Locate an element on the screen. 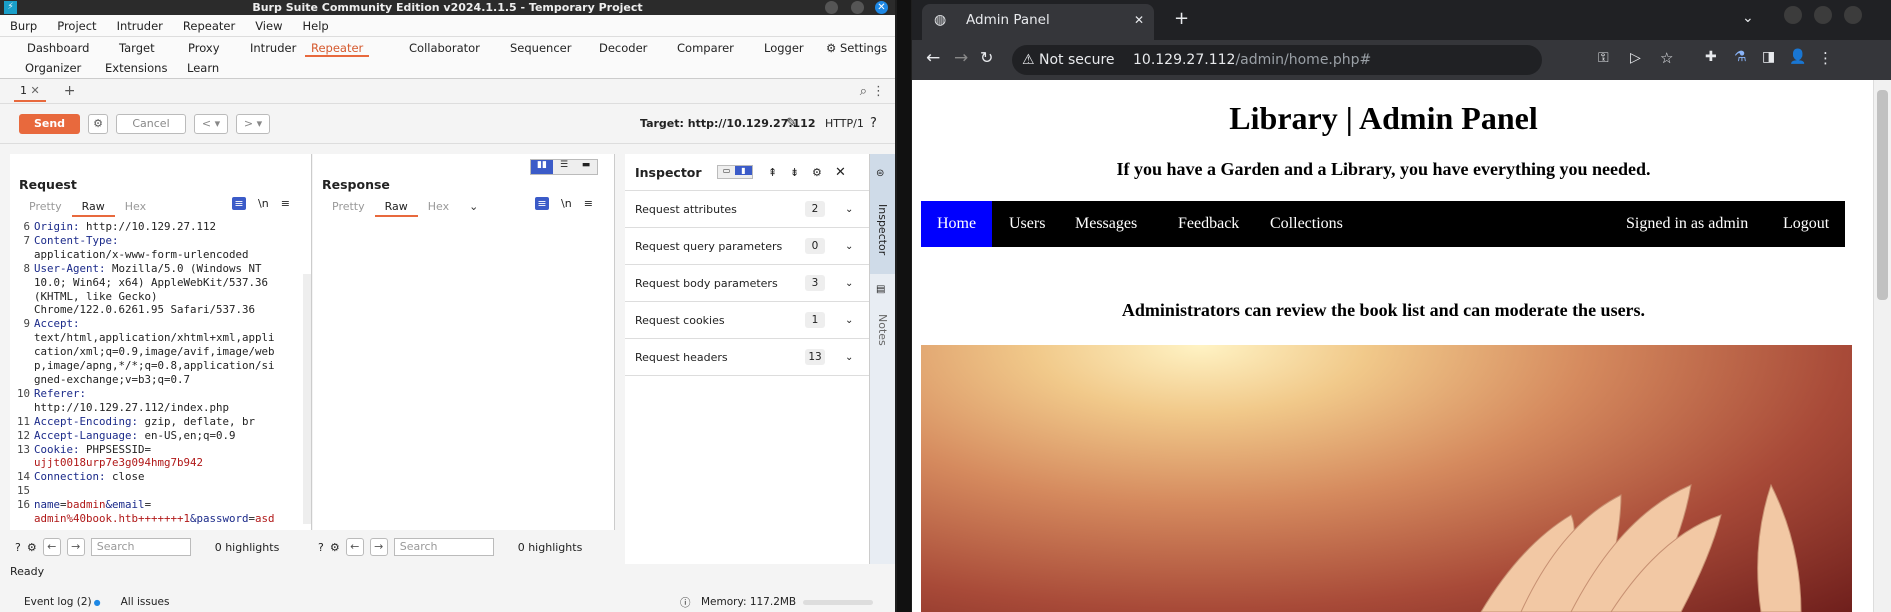 This screenshot has width=1891, height=612. edit-target-icon: ✎ is located at coordinates (791, 123).